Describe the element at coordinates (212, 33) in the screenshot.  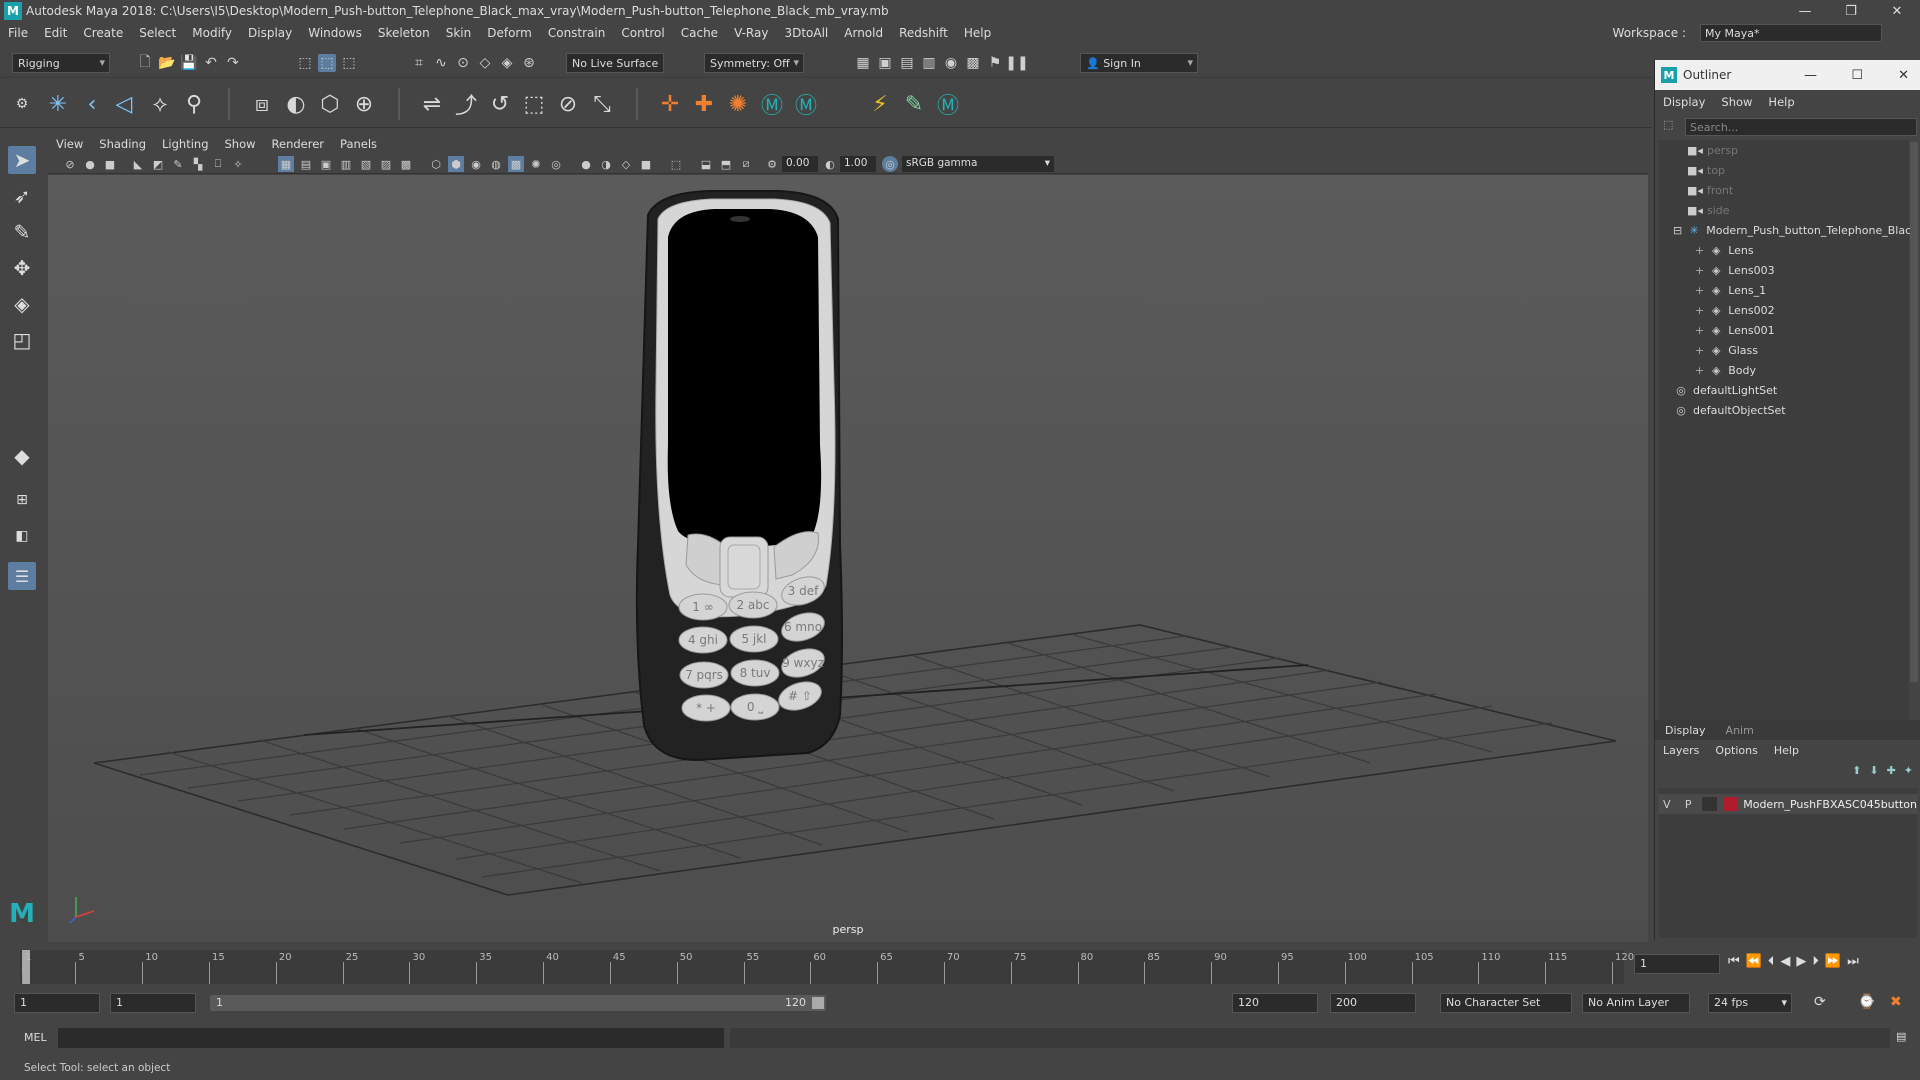
I see `menu-modify: Modify` at that location.